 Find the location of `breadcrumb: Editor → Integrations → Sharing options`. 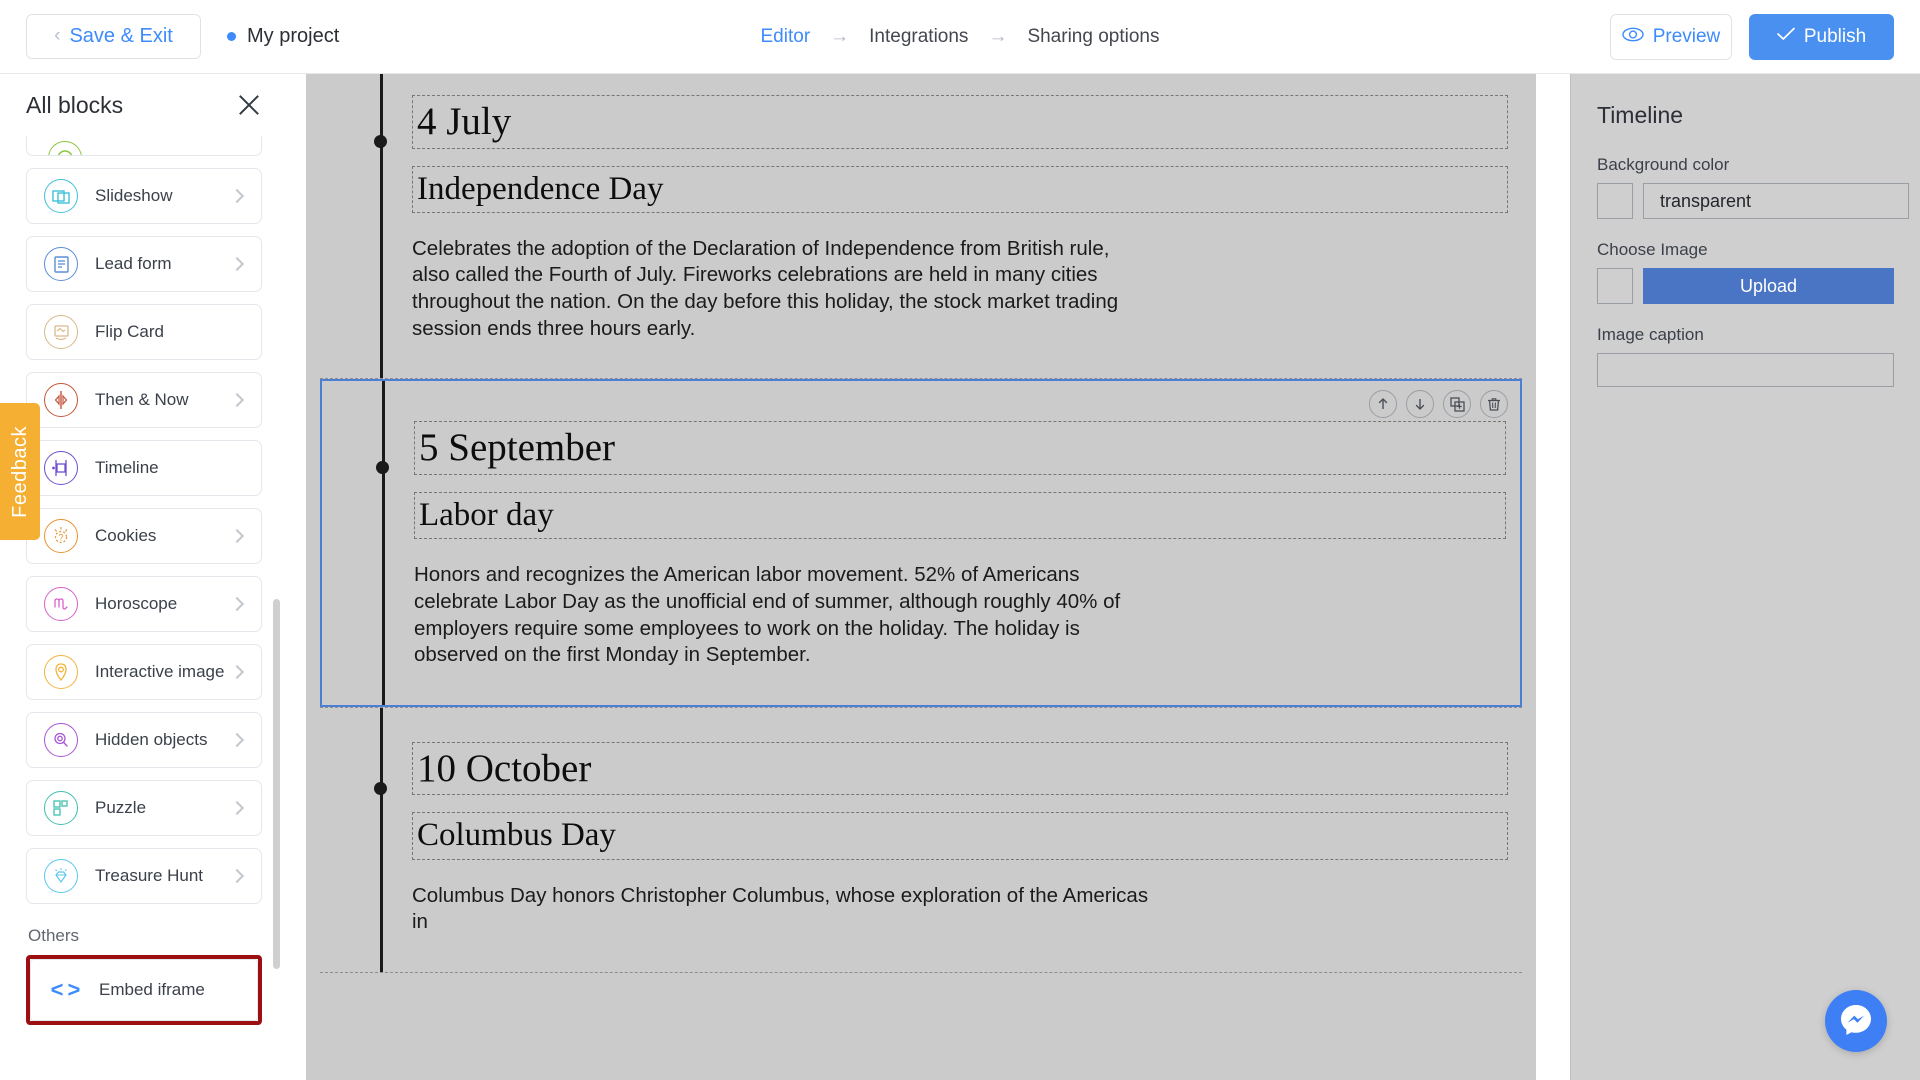

breadcrumb: Editor → Integrations → Sharing options is located at coordinates (960, 37).